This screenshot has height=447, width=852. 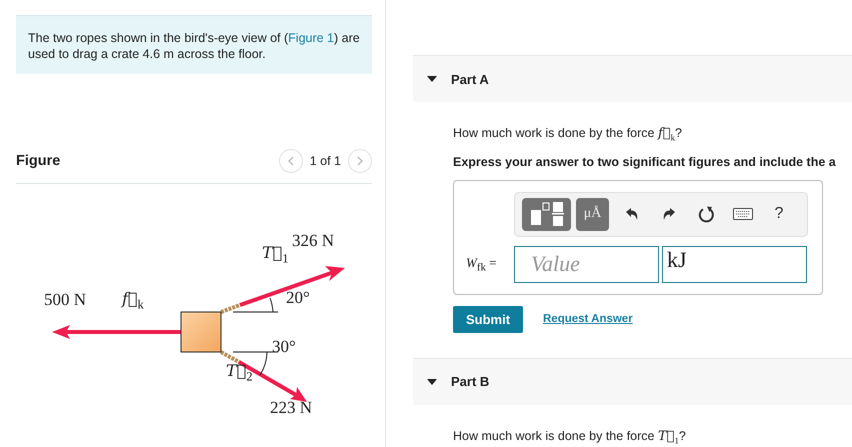 What do you see at coordinates (311, 38) in the screenshot?
I see `figure-link: Figure 1` at bounding box center [311, 38].